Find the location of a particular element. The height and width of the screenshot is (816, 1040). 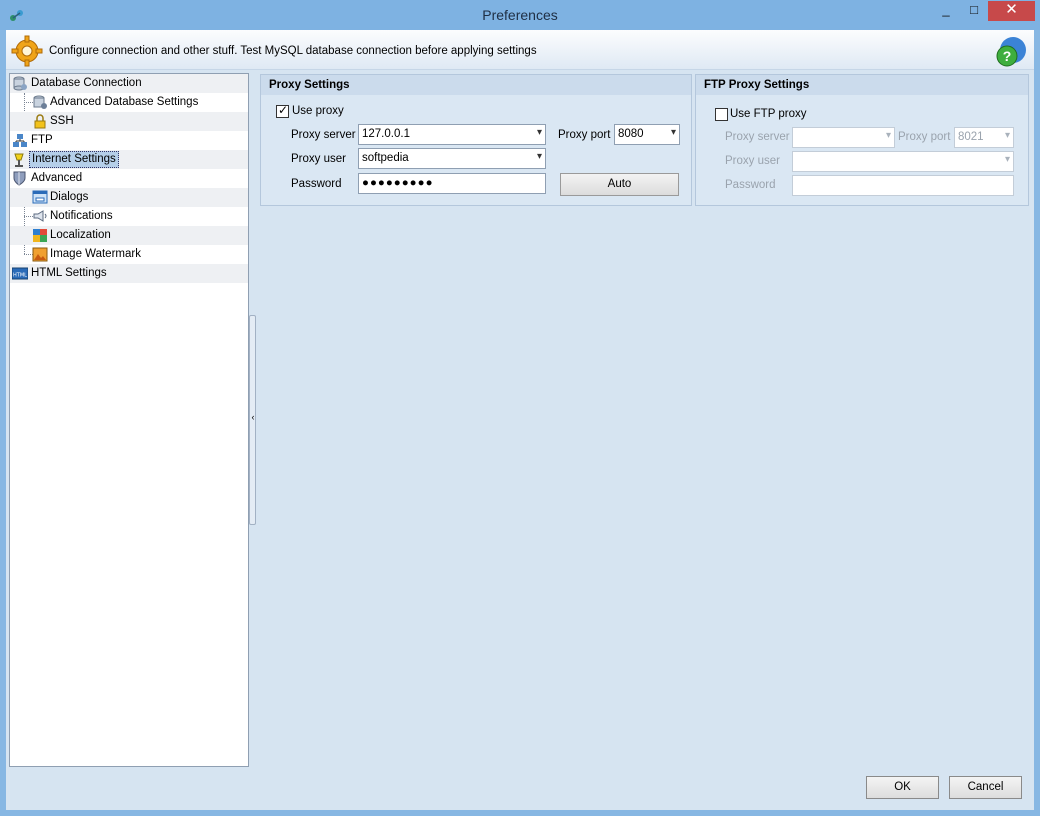

tree-item-database-connection: Database Connection is located at coordinates (129, 83).